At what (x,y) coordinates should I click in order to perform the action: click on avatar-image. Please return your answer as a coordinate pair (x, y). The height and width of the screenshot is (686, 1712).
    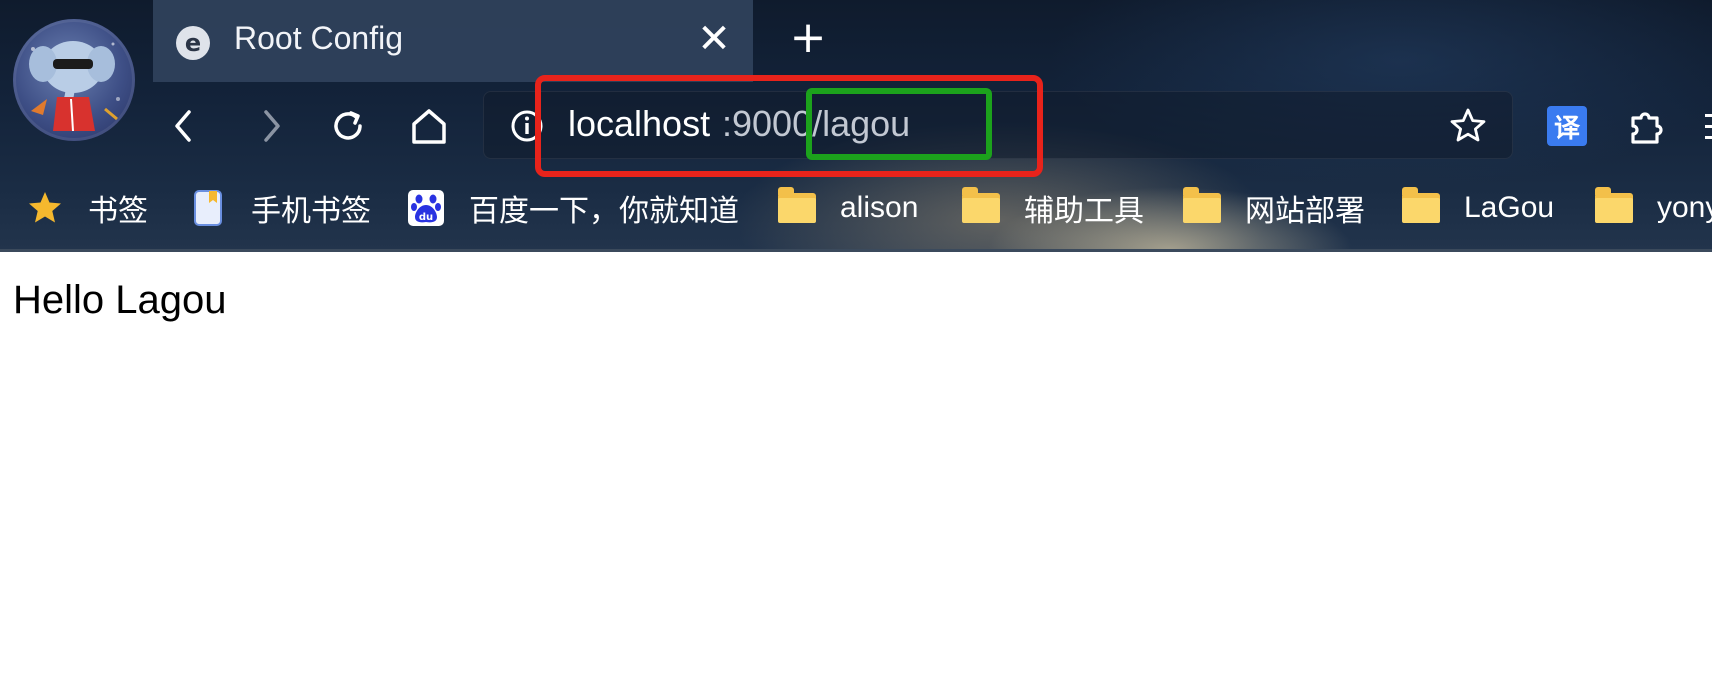
    Looking at the image, I should click on (74, 86).